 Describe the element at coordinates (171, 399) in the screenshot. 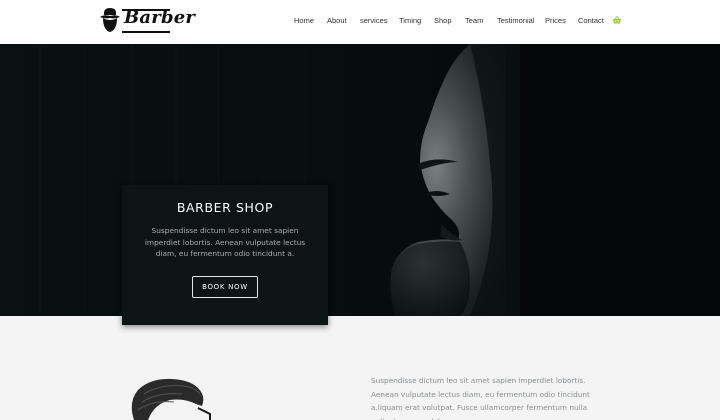

I see `barber-head-illustration-icon` at that location.